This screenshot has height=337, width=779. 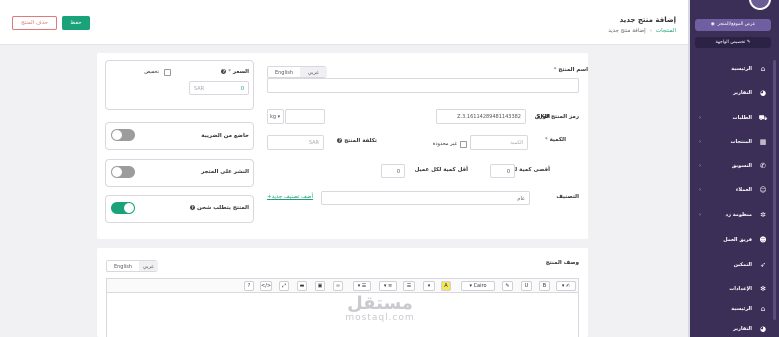 What do you see at coordinates (429, 286) in the screenshot?
I see `font-size-dropdown: ▾` at bounding box center [429, 286].